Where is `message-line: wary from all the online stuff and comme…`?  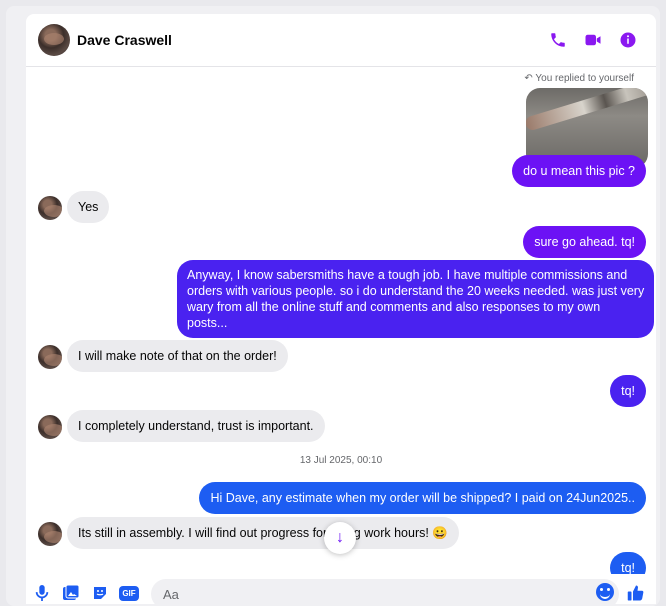
message-line: wary from all the online stuff and comme… is located at coordinates (394, 307).